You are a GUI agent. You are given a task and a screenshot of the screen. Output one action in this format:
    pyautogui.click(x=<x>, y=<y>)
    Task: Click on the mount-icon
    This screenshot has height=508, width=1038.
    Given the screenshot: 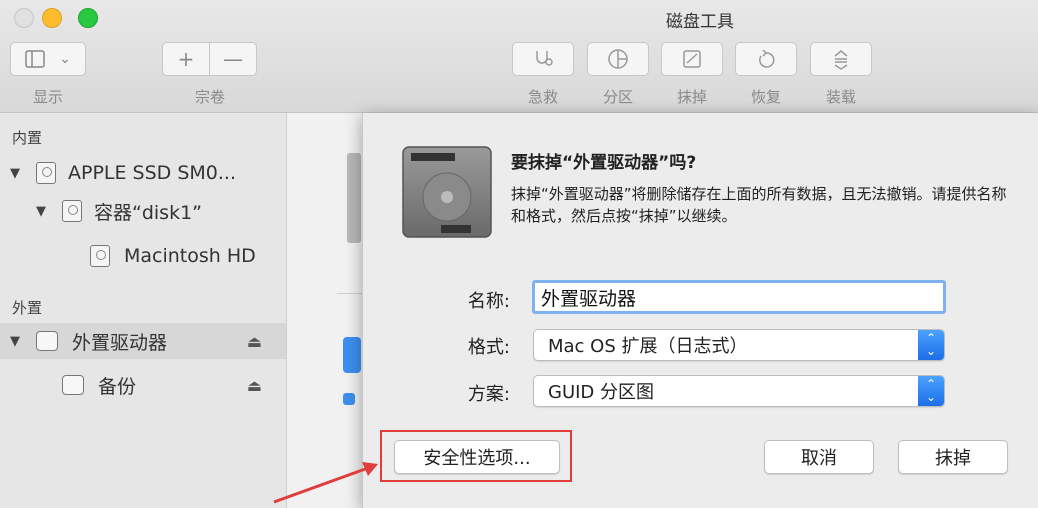 What is the action you would take?
    pyautogui.click(x=841, y=60)
    